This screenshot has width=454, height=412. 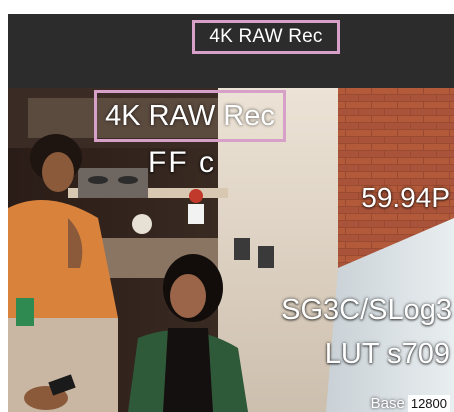 I want to click on sensor-mode-label: FF c, so click(x=182, y=162).